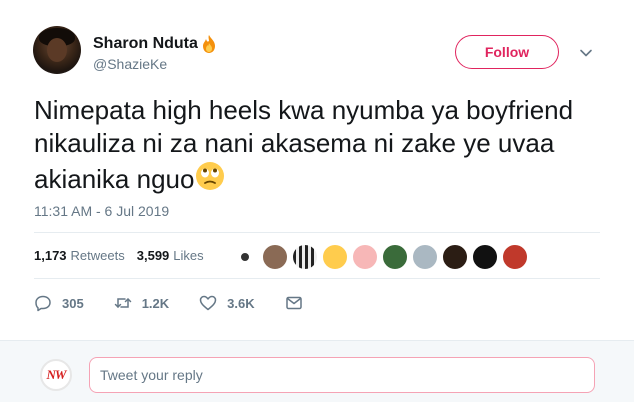 Image resolution: width=634 pixels, height=402 pixels. I want to click on engagement-stats: 1,173 Retweets 3,599 Likes, so click(125, 255).